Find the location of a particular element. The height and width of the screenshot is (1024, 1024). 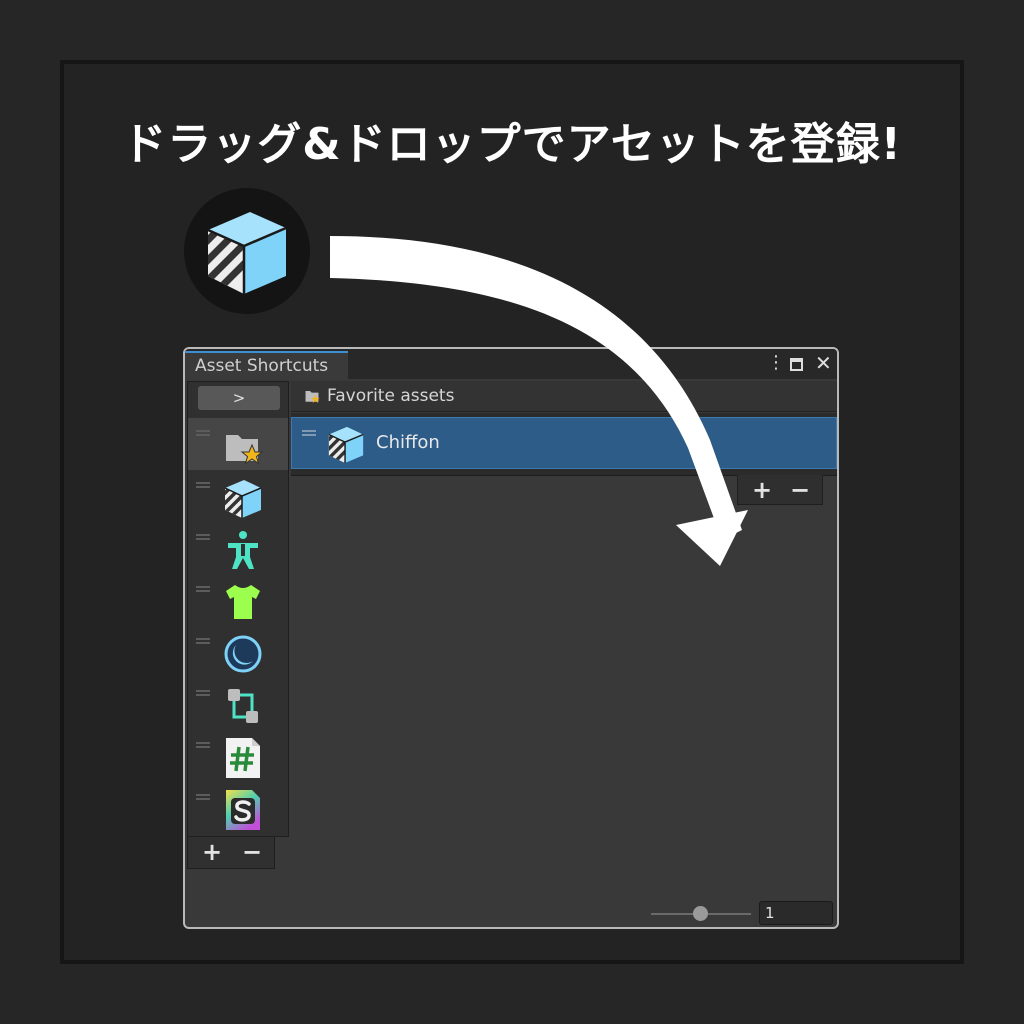

sidebar-item-scripts is located at coordinates (238, 756).